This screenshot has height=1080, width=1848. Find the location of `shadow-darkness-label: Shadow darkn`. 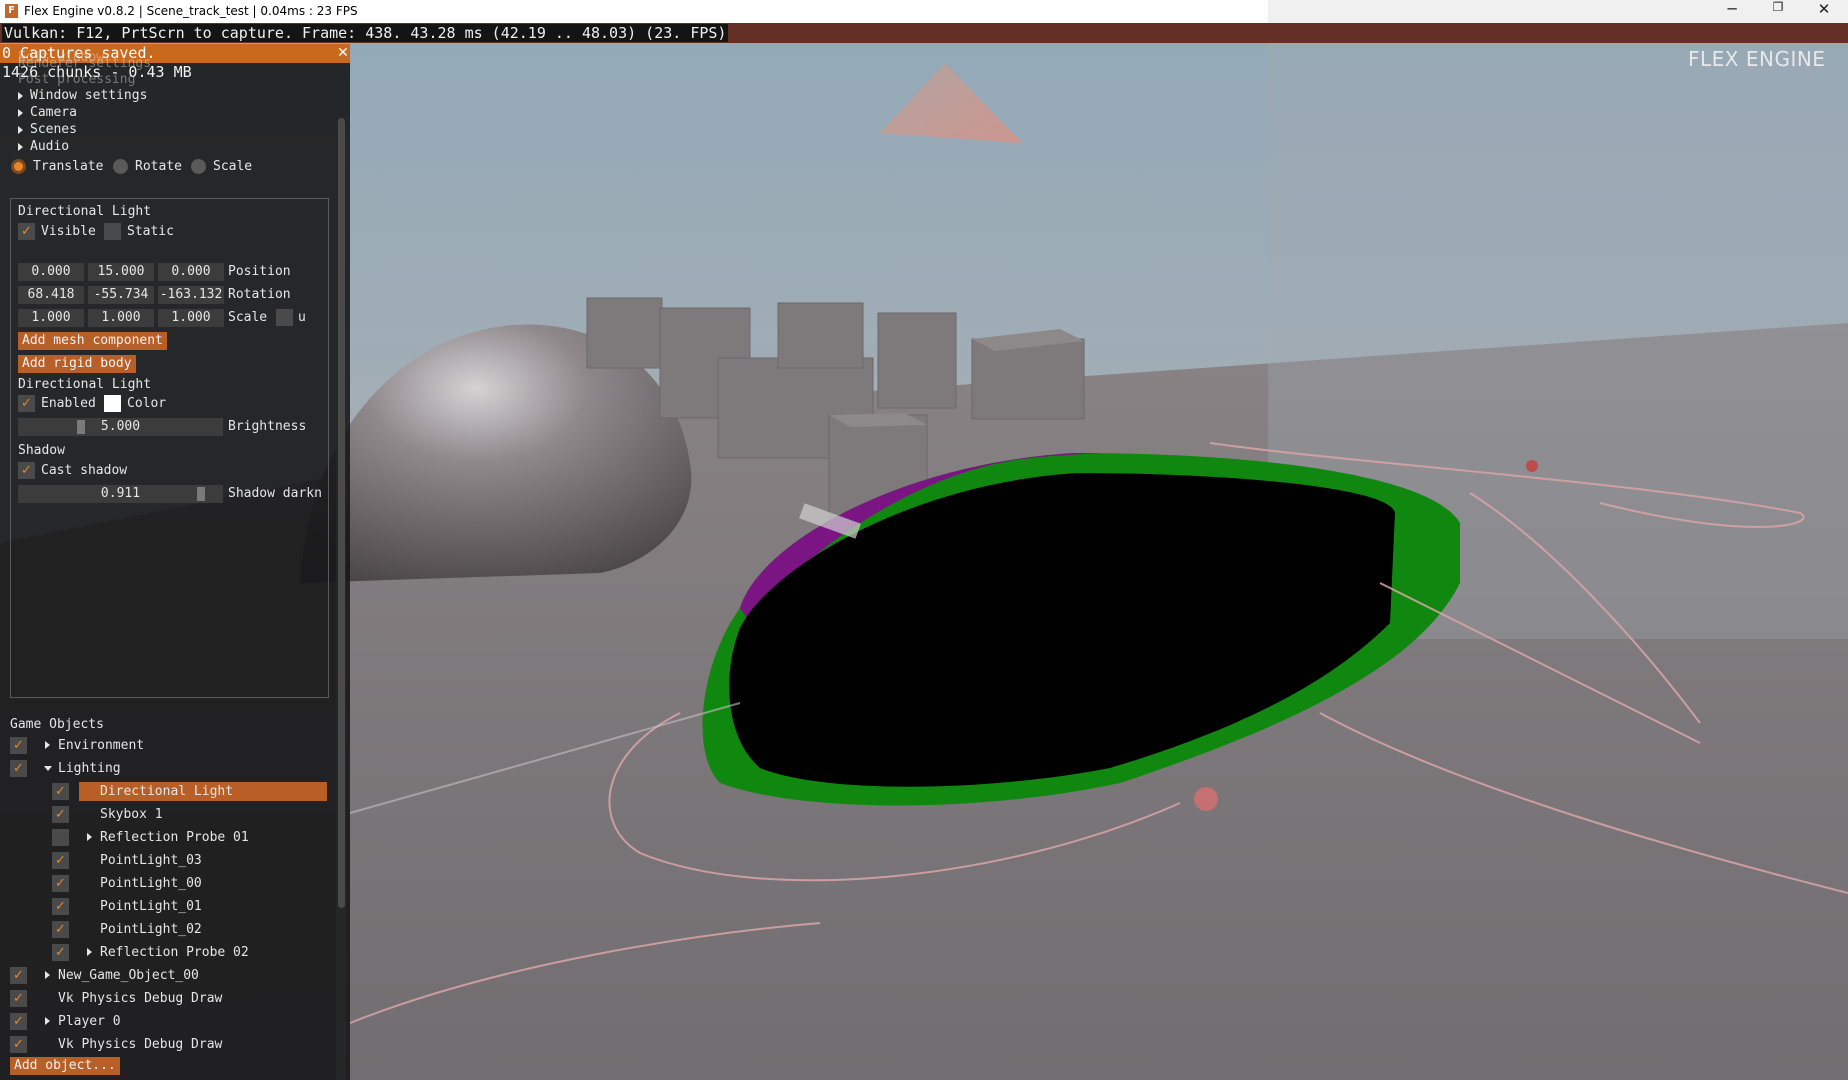

shadow-darkness-label: Shadow darkn is located at coordinates (275, 493).